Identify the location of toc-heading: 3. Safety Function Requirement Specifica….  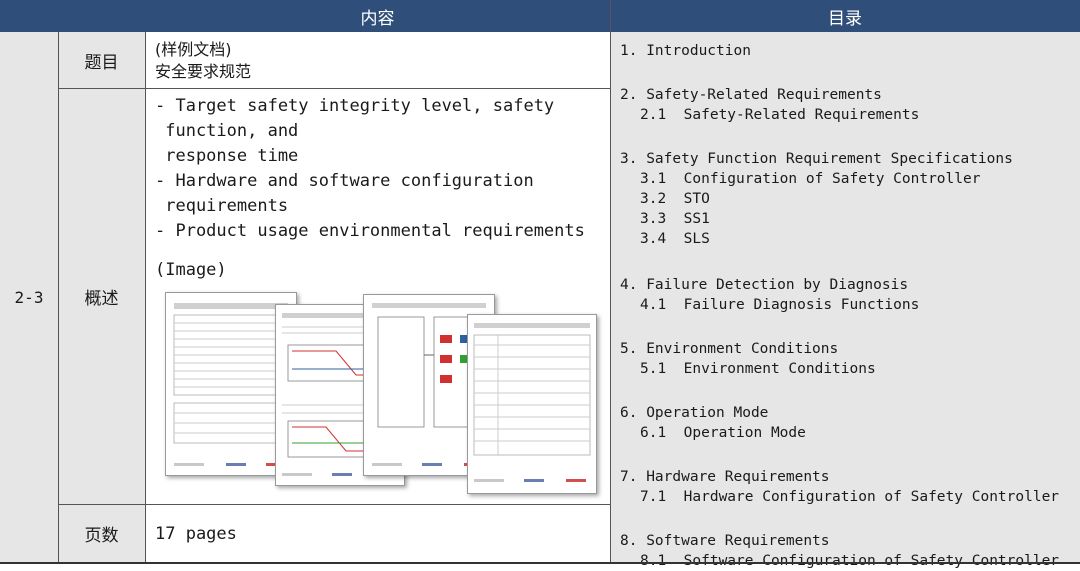
(816, 159).